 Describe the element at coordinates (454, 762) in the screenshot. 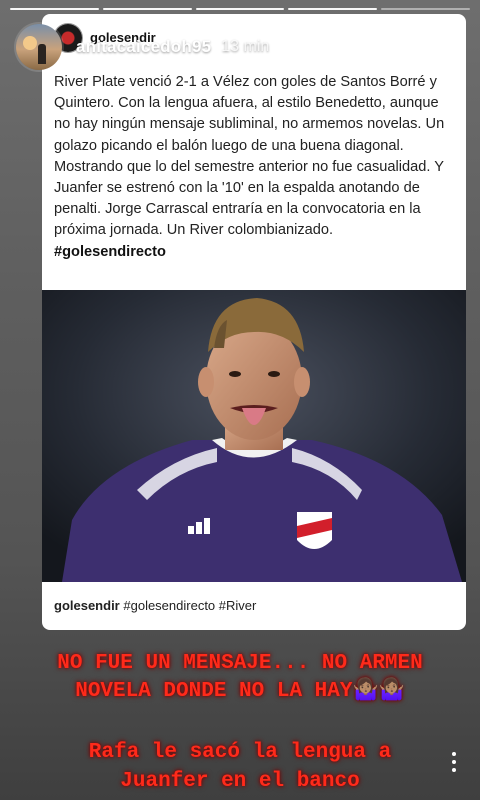

I see `more-vertical-icon` at that location.